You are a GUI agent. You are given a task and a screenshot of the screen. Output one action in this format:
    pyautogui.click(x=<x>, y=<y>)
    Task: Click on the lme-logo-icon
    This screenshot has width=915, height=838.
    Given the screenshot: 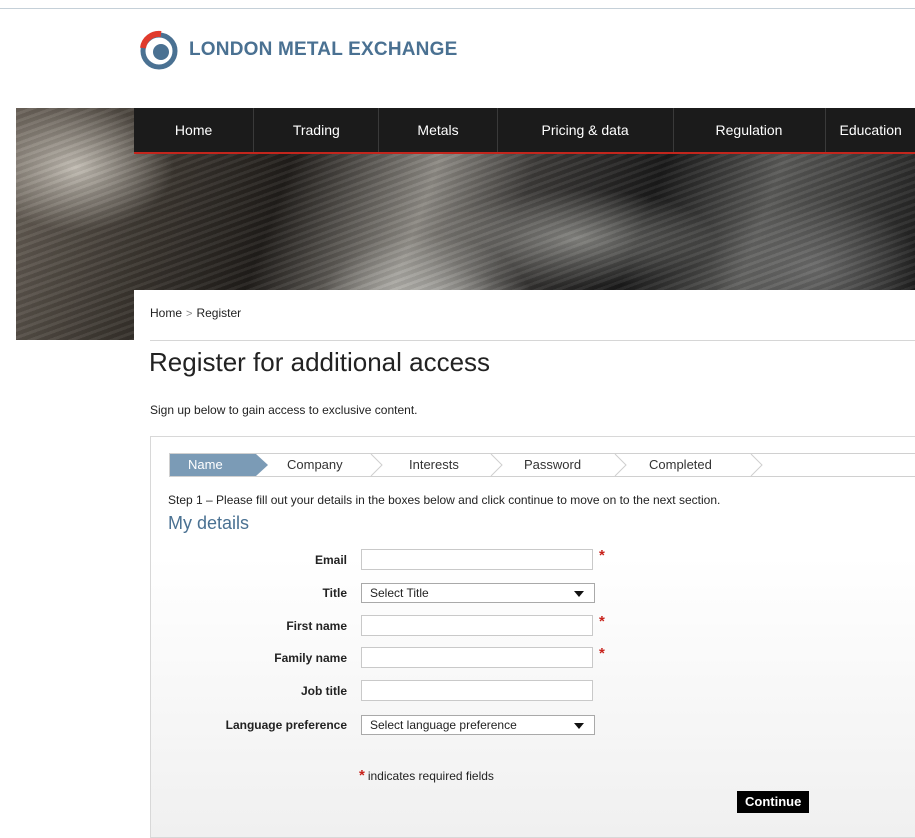 What is the action you would take?
    pyautogui.click(x=159, y=50)
    